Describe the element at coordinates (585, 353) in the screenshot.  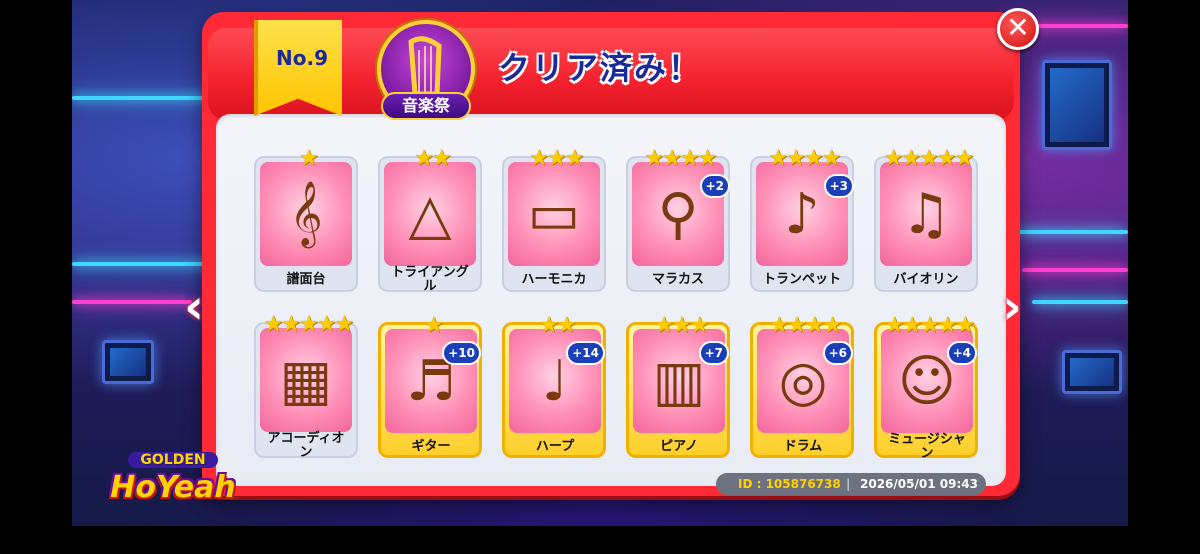
I see `bonus-count-badge: +14` at that location.